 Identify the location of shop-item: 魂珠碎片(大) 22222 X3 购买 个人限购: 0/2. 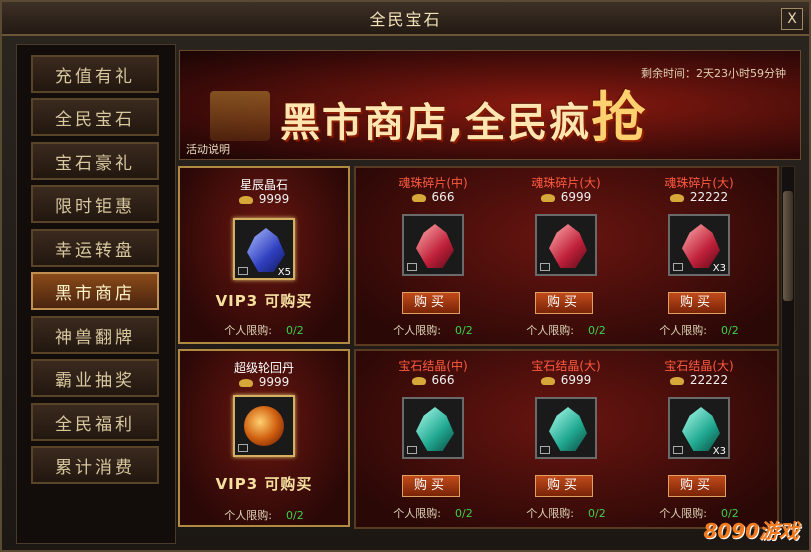
(699, 255).